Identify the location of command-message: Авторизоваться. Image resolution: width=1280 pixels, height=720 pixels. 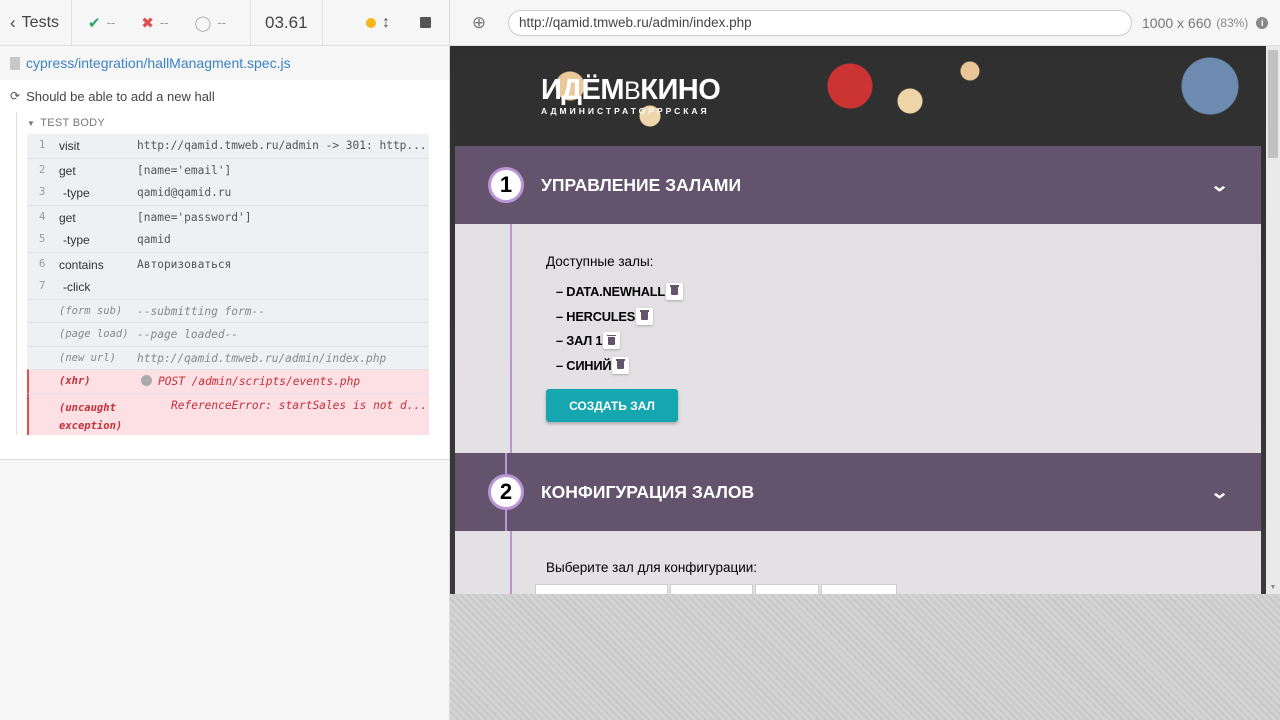
(184, 264).